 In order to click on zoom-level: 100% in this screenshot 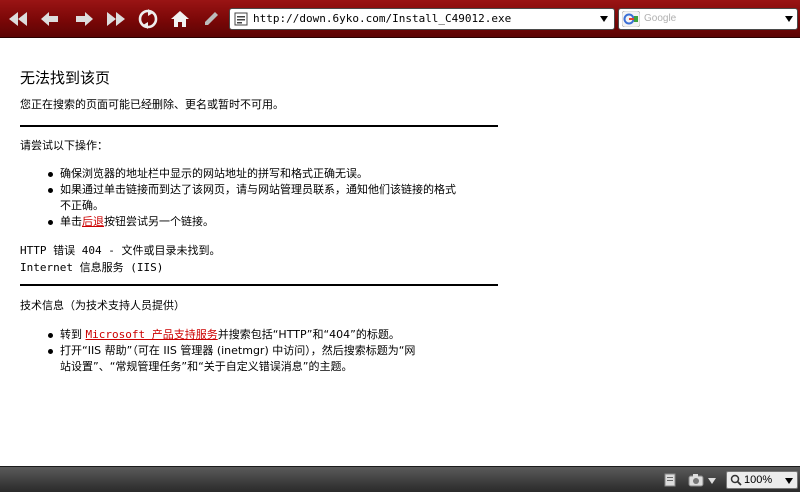, I will do `click(758, 480)`.